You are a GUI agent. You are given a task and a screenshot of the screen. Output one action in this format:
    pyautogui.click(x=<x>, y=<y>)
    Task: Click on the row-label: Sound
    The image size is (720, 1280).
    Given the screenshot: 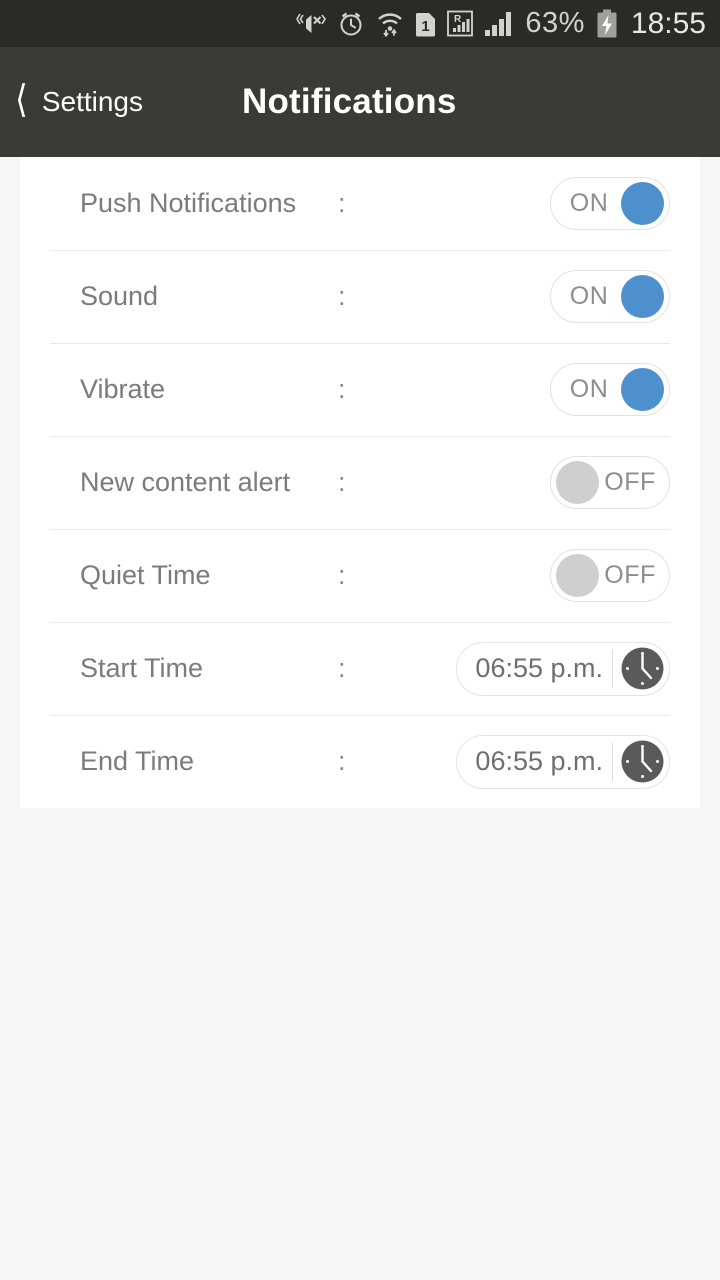 What is the action you would take?
    pyautogui.click(x=119, y=296)
    